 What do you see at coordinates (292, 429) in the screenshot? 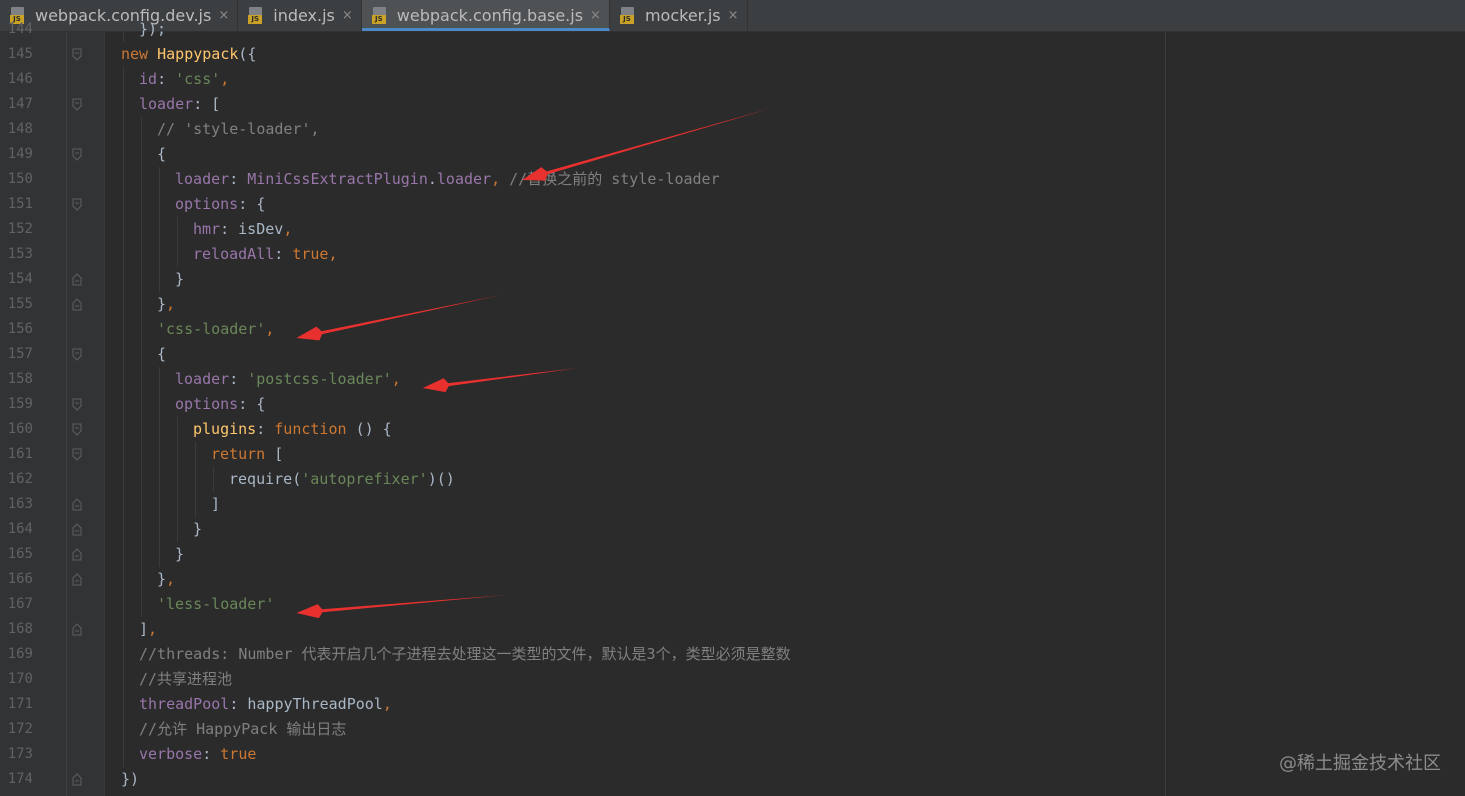
I see `code-text: plugins: function () {` at bounding box center [292, 429].